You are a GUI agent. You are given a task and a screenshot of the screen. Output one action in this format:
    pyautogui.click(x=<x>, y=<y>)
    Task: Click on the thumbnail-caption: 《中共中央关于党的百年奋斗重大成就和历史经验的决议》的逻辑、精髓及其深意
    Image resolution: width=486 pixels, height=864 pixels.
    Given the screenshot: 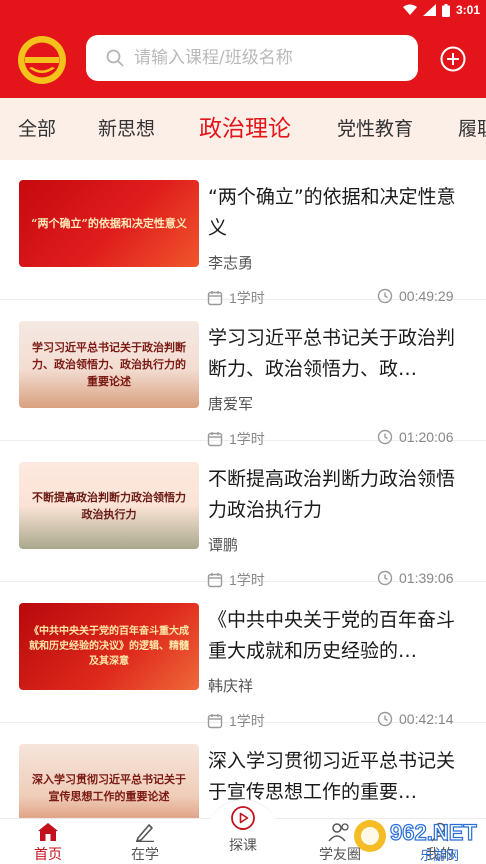 What is the action you would take?
    pyautogui.click(x=109, y=646)
    